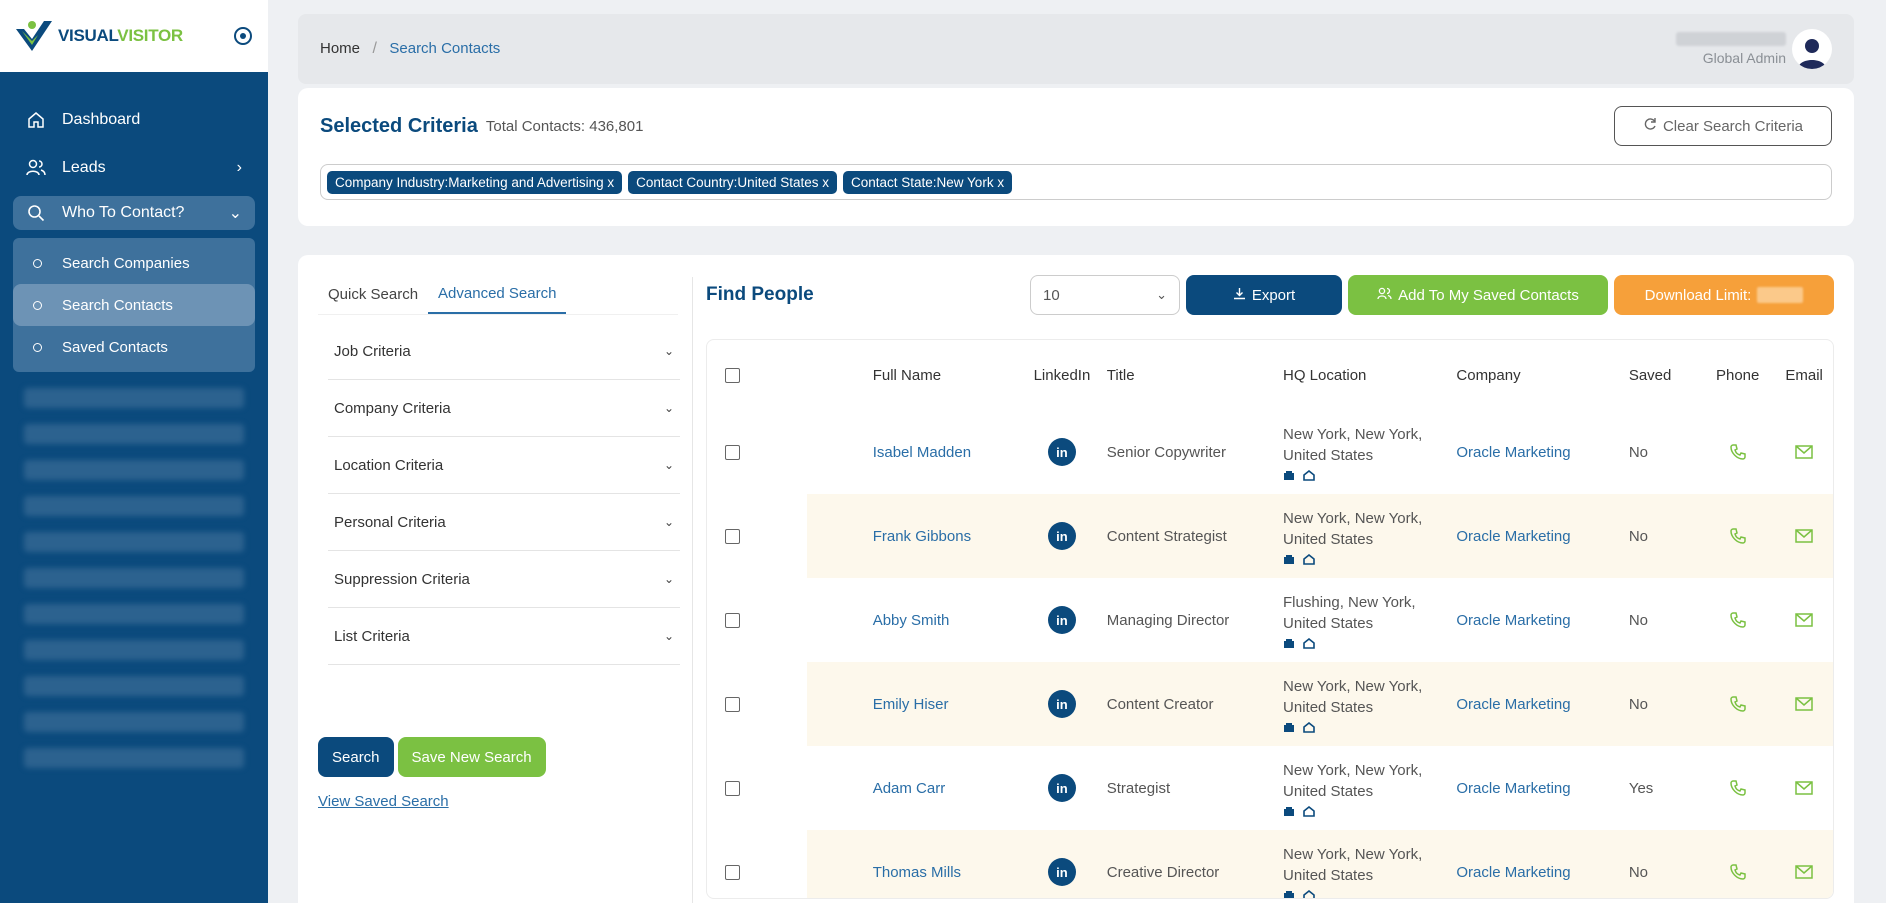 The image size is (1886, 903). What do you see at coordinates (1724, 295) in the screenshot?
I see `download-limit-button: Download Limit:` at bounding box center [1724, 295].